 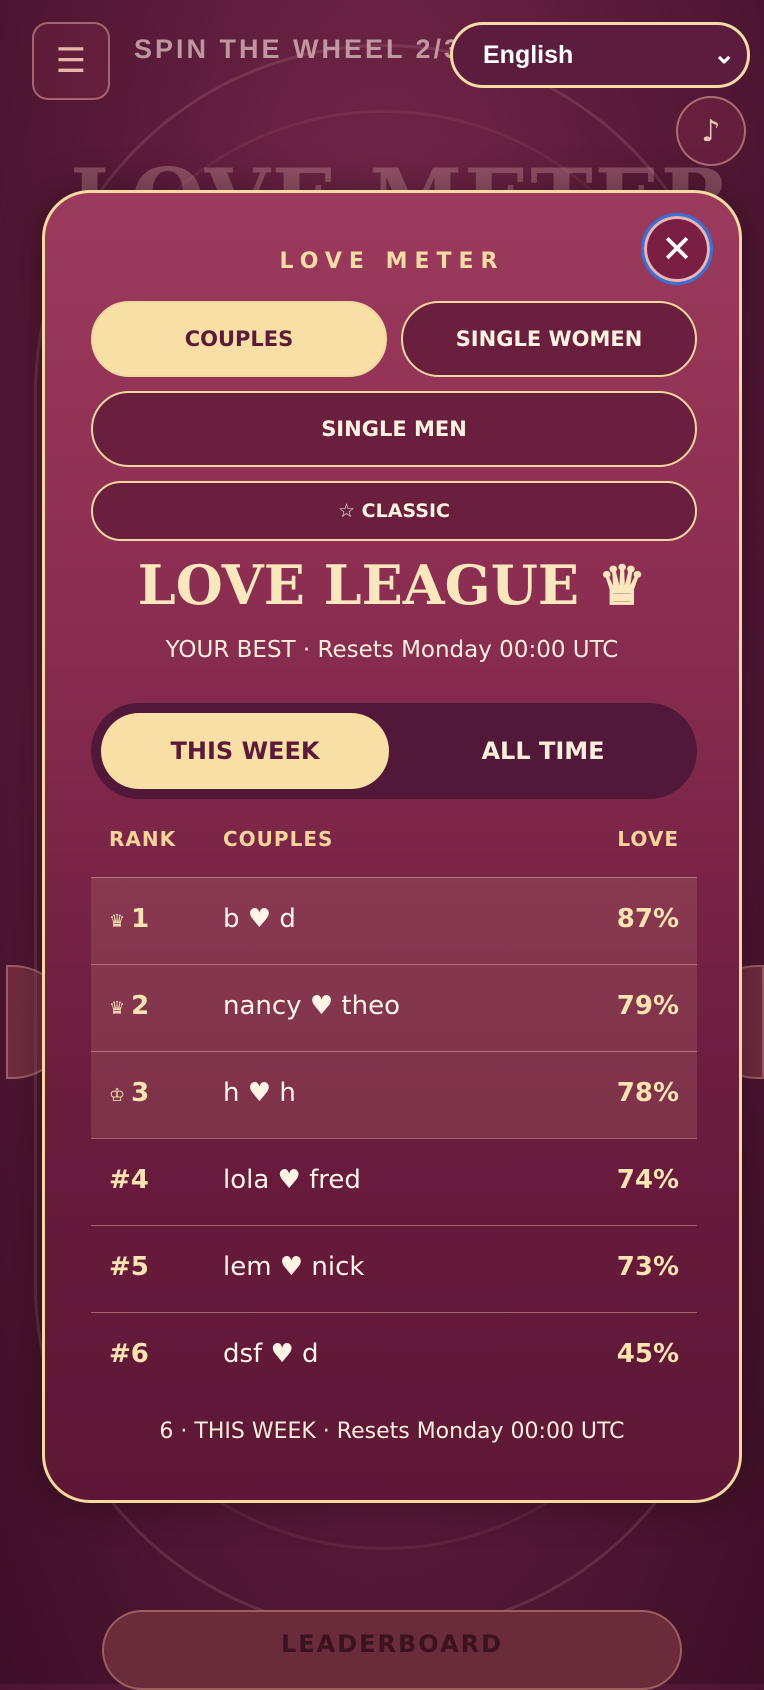 What do you see at coordinates (392, 1431) in the screenshot?
I see `footer-note: 6 · THIS WEEK · Resets Monday 00:00 UTC` at bounding box center [392, 1431].